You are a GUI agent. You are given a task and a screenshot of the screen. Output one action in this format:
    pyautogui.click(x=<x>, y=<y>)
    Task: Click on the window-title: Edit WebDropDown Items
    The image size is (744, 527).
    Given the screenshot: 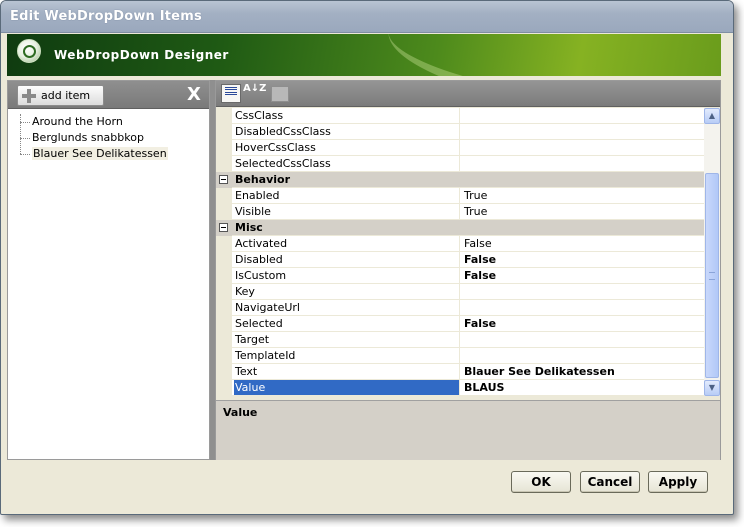 What is the action you would take?
    pyautogui.click(x=106, y=16)
    